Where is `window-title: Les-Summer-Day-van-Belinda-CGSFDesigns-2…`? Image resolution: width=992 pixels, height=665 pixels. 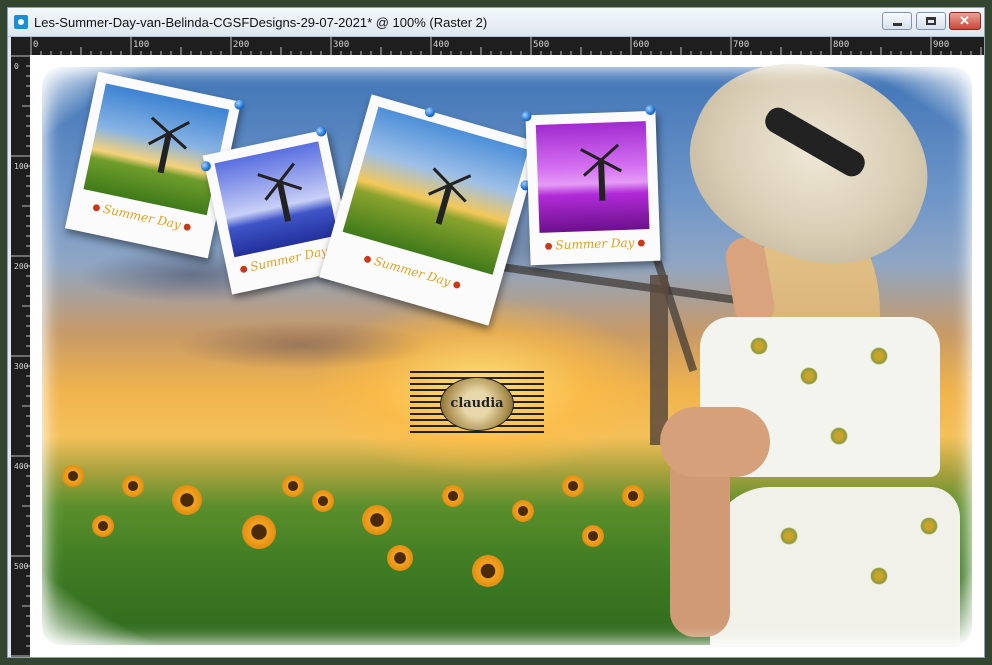 window-title: Les-Summer-Day-van-Belinda-CGSFDesigns-2… is located at coordinates (261, 22).